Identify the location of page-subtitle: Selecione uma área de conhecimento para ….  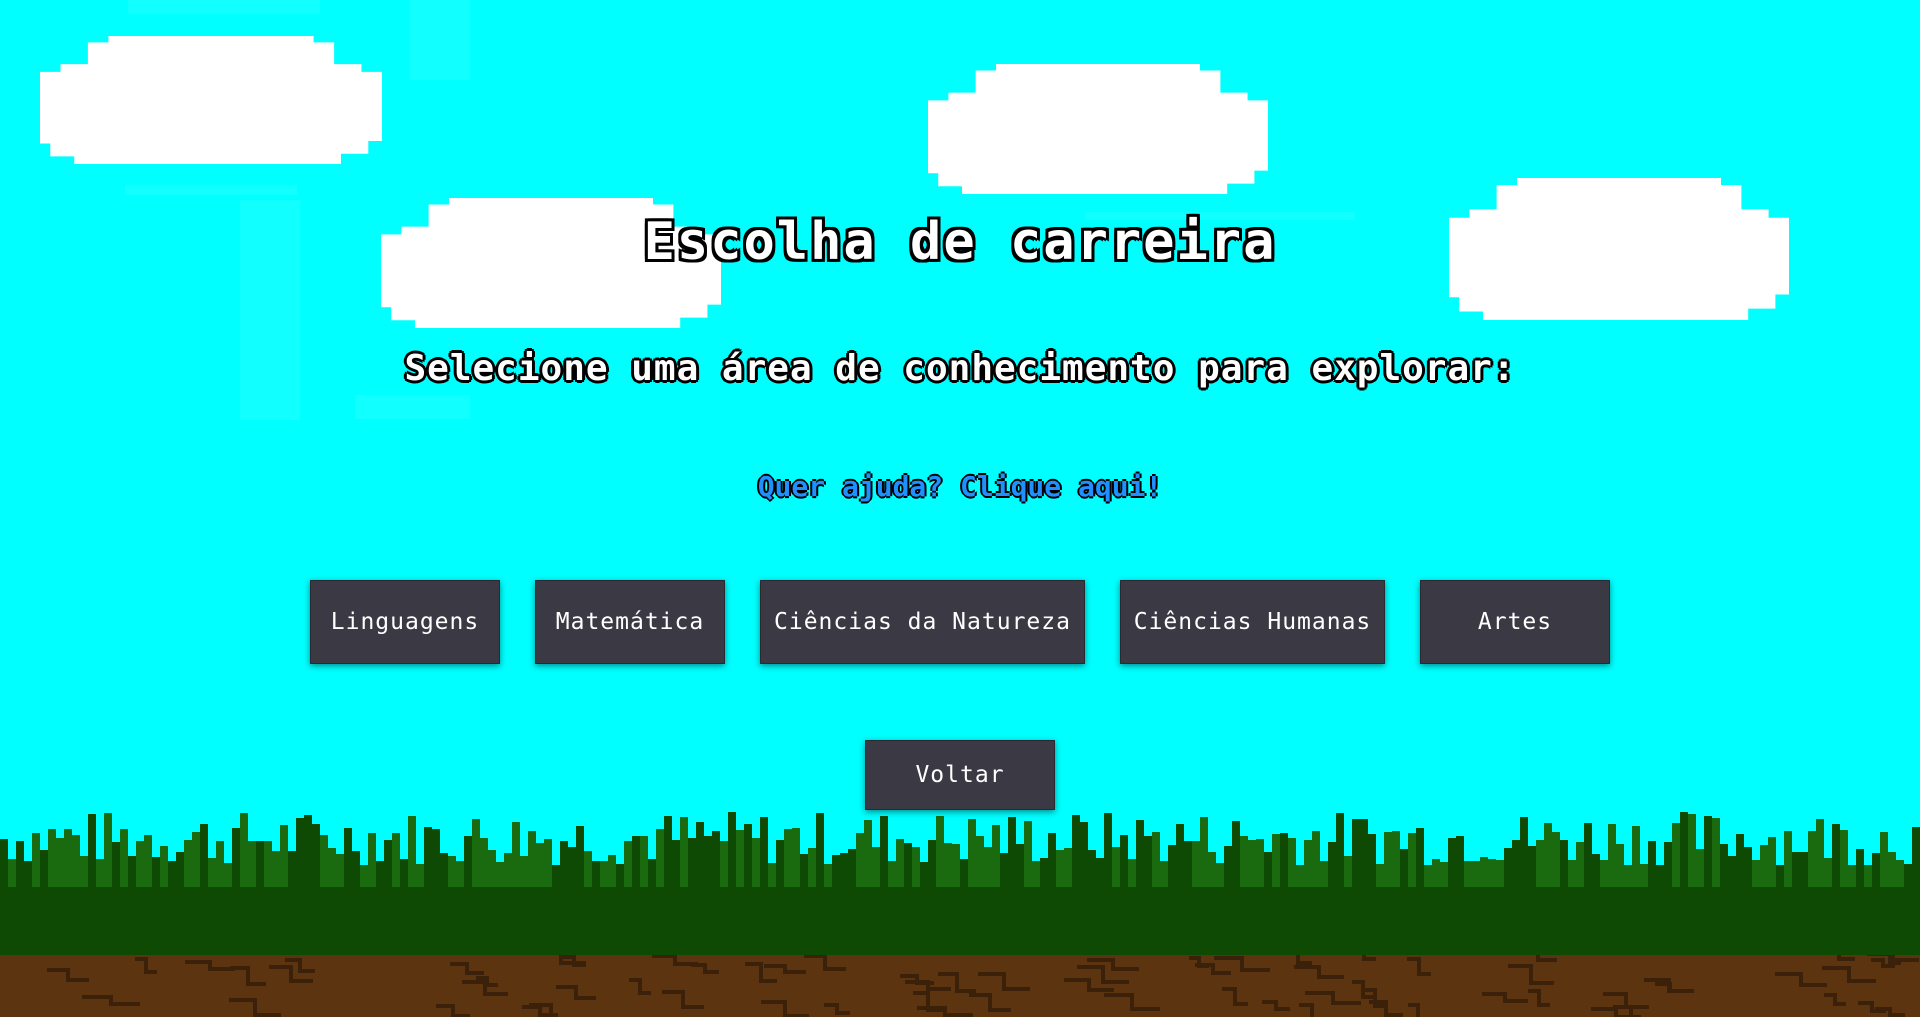
(960, 368).